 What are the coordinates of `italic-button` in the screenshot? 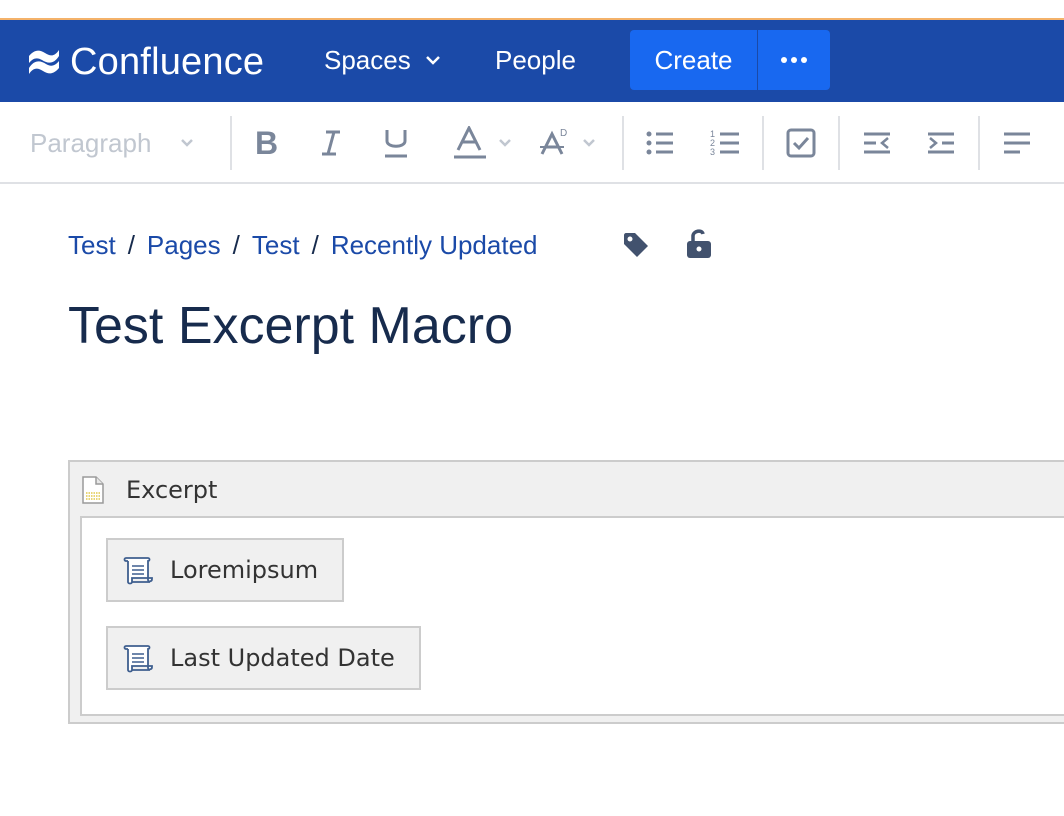 It's located at (331, 143).